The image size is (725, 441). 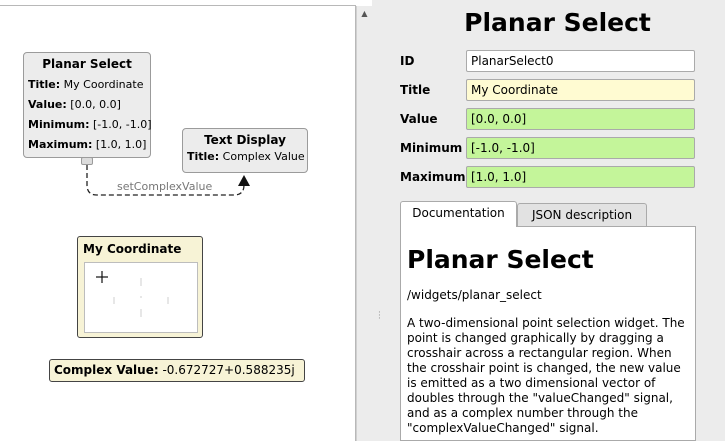 What do you see at coordinates (364, 14) in the screenshot?
I see `scroll-up-icon: ▲` at bounding box center [364, 14].